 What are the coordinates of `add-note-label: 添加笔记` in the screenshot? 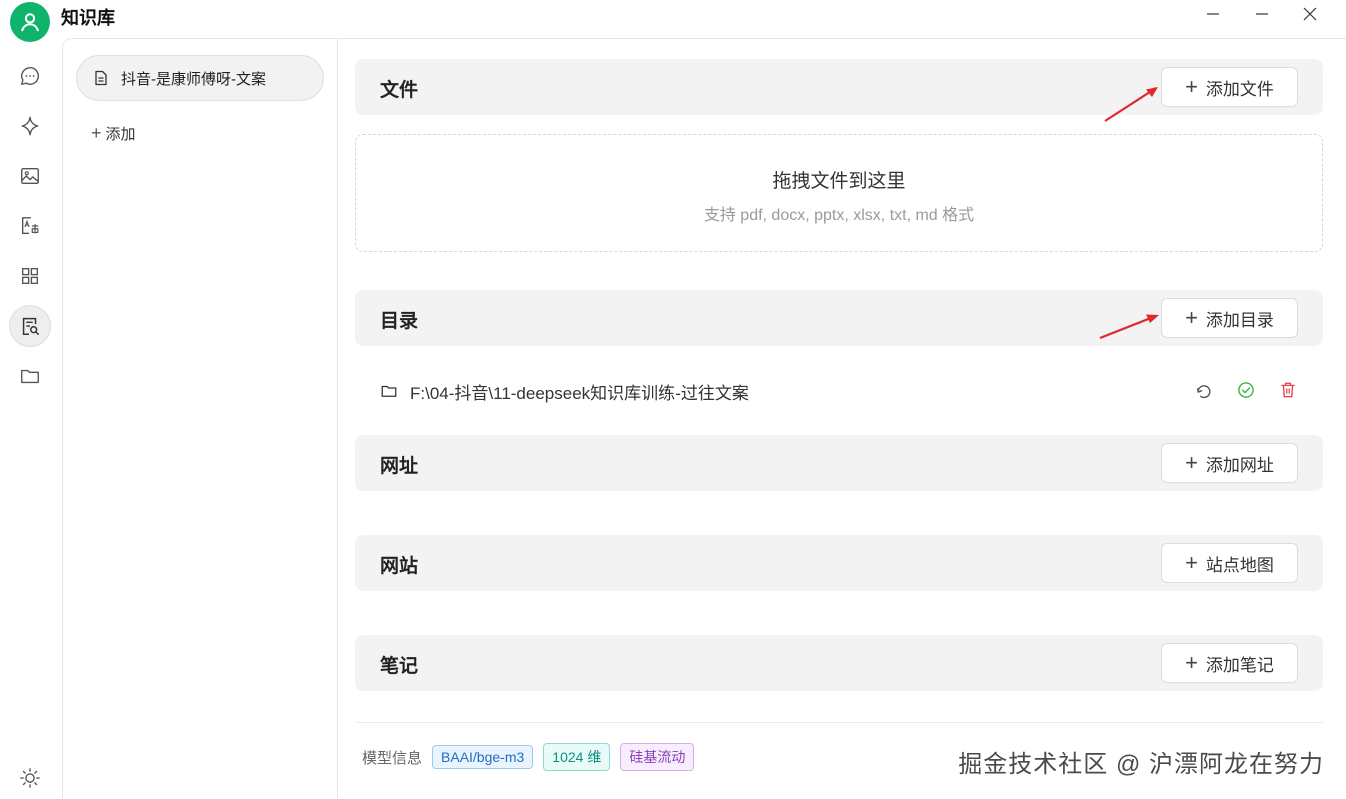 It's located at (1239, 665).